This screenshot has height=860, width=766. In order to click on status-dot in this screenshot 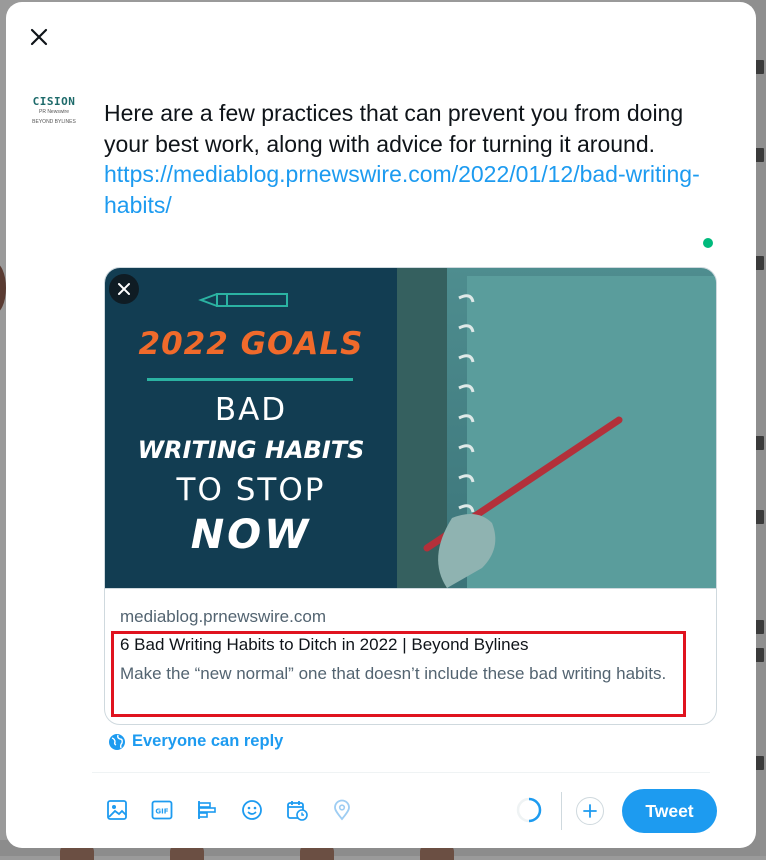, I will do `click(708, 243)`.